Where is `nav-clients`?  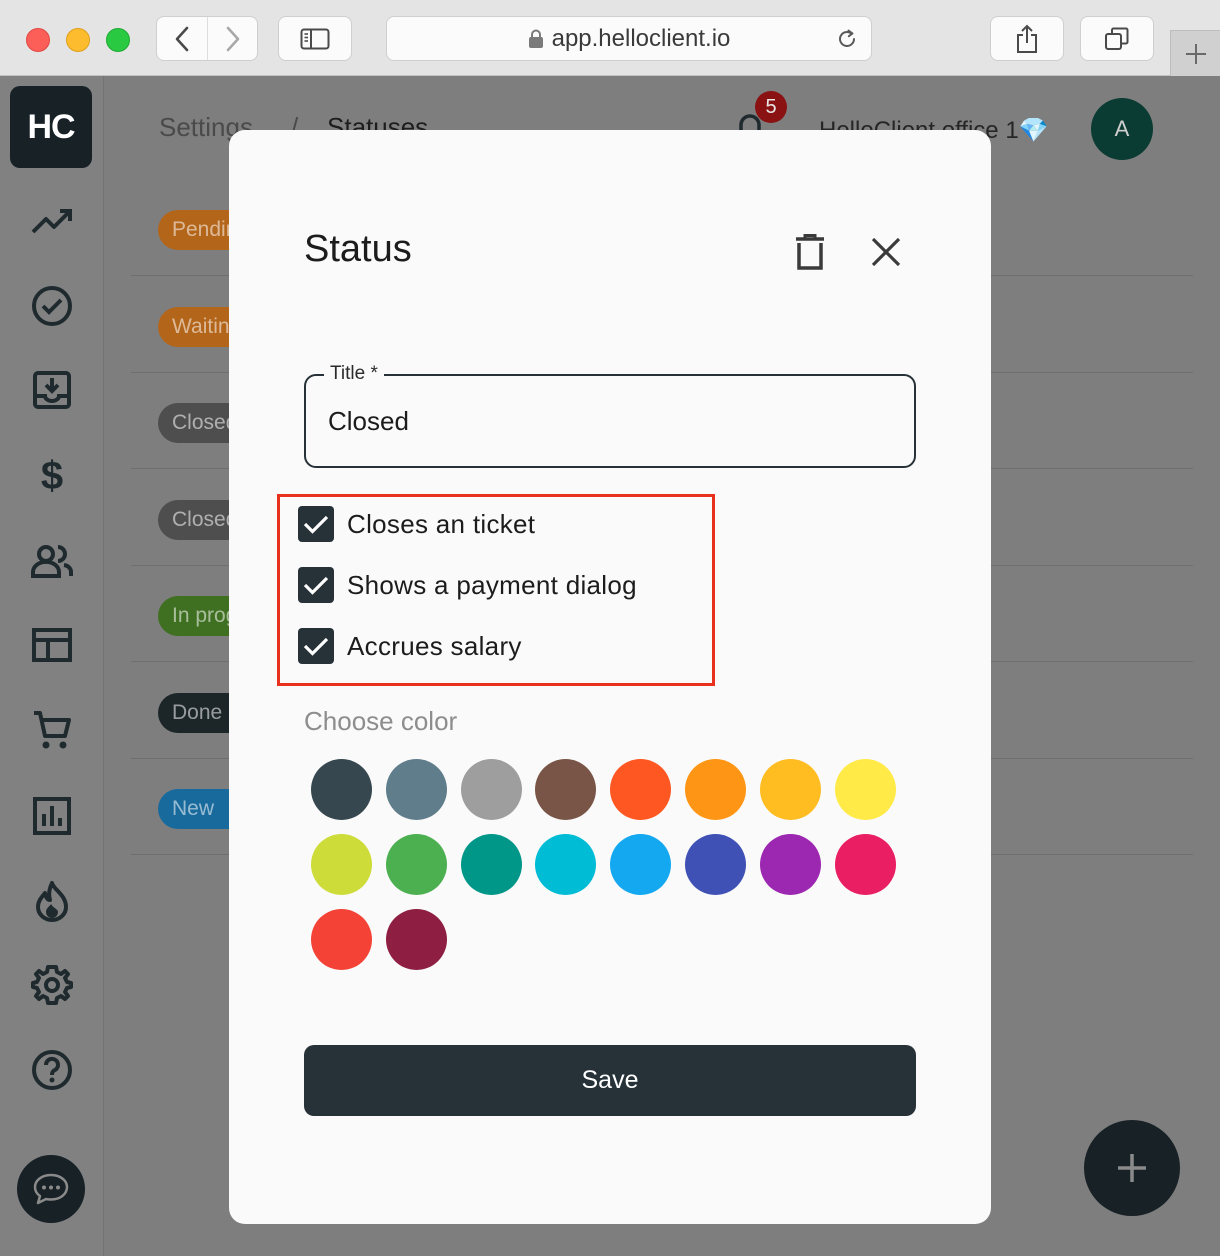
nav-clients is located at coordinates (52, 561).